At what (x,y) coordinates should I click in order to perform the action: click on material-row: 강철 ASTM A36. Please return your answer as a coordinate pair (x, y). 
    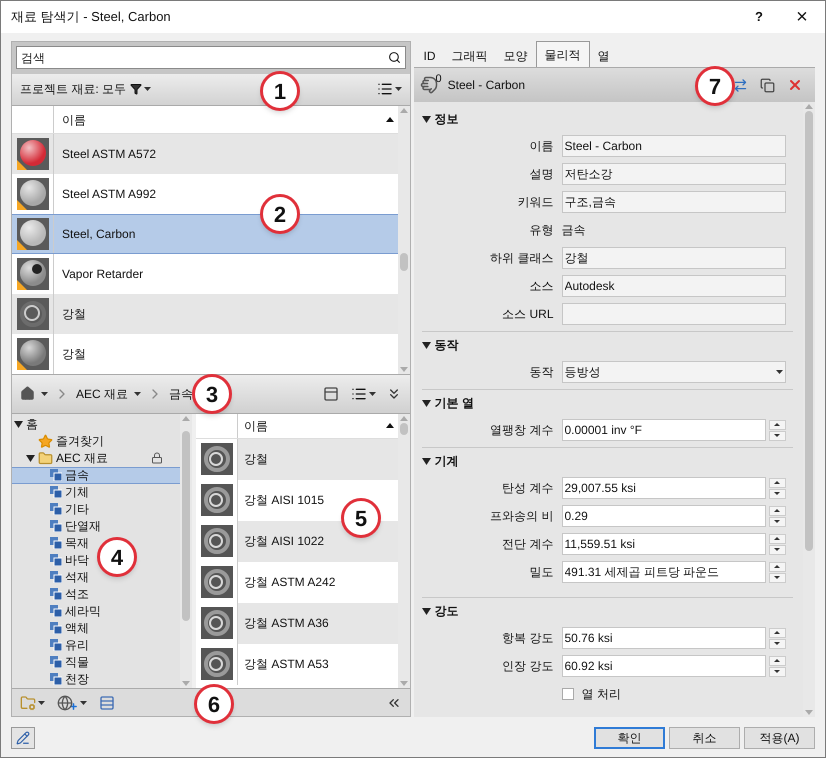
    Looking at the image, I should click on (297, 623).